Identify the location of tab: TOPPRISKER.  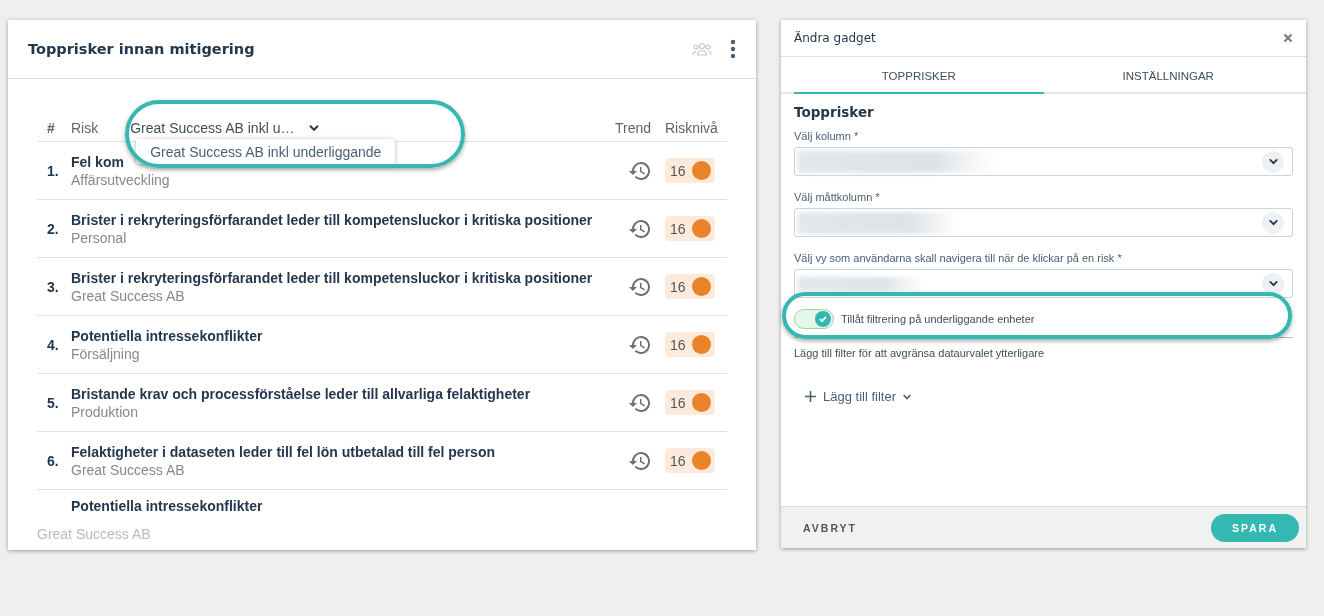
(919, 75).